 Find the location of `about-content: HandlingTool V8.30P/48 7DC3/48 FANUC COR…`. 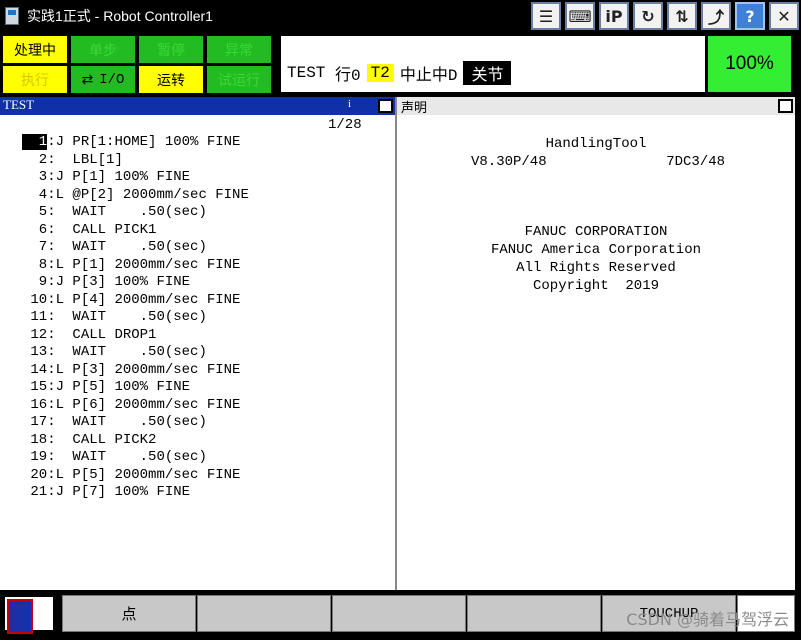

about-content: HandlingTool V8.30P/48 7DC3/48 FANUC COR… is located at coordinates (596, 215).